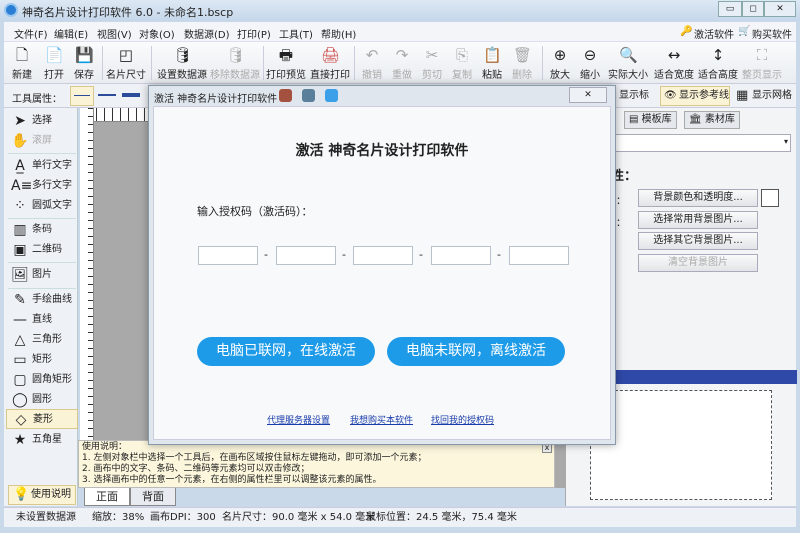 The image size is (800, 533). What do you see at coordinates (207, 33) in the screenshot?
I see `menu-datasource: 数据源(D)` at bounding box center [207, 33].